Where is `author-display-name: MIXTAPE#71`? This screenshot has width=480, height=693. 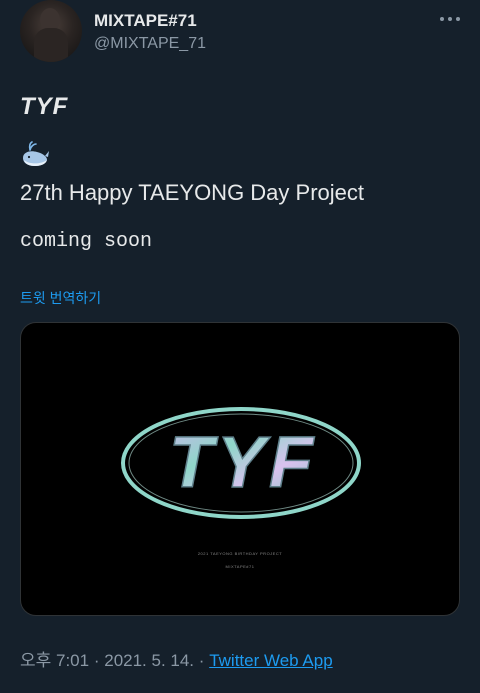
author-display-name: MIXTAPE#71 is located at coordinates (145, 21).